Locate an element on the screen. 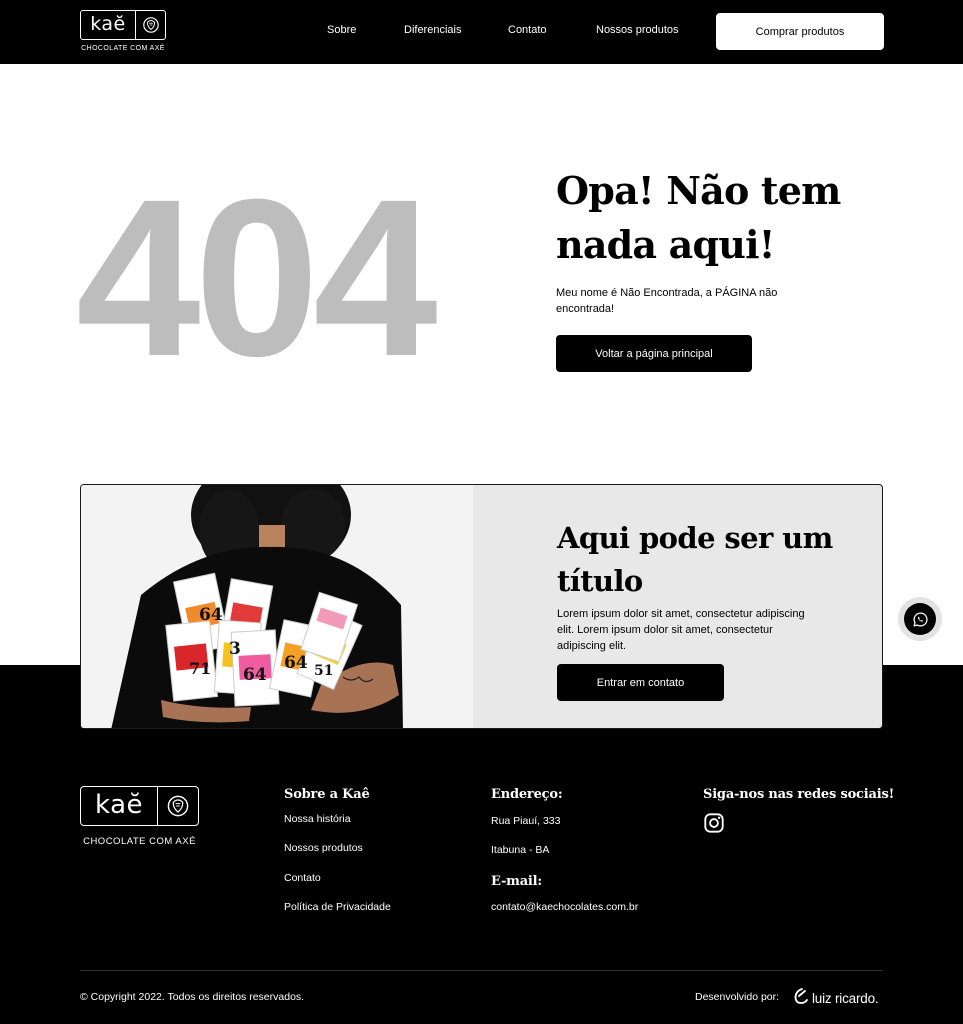  footer-link-contato: Contato is located at coordinates (302, 878).